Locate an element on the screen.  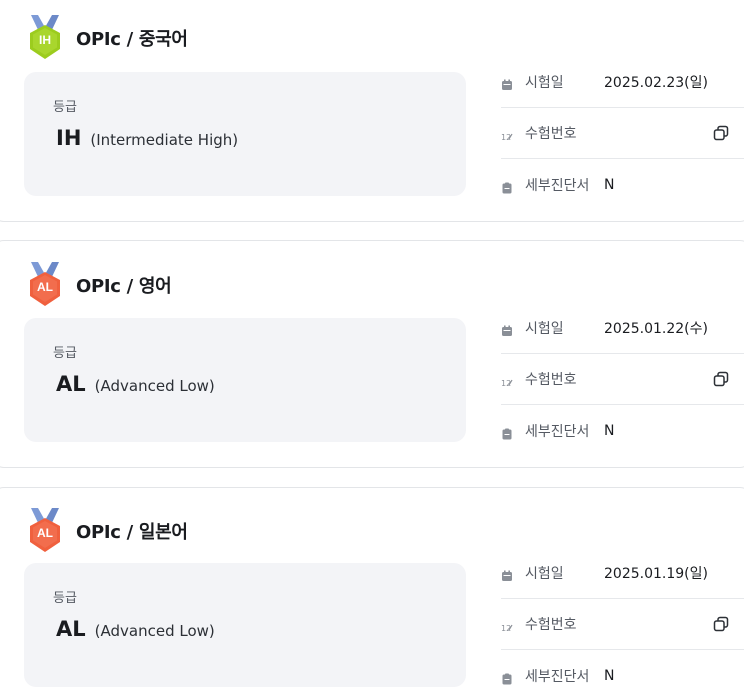
result-title: OPIc / 중국어 is located at coordinates (132, 39).